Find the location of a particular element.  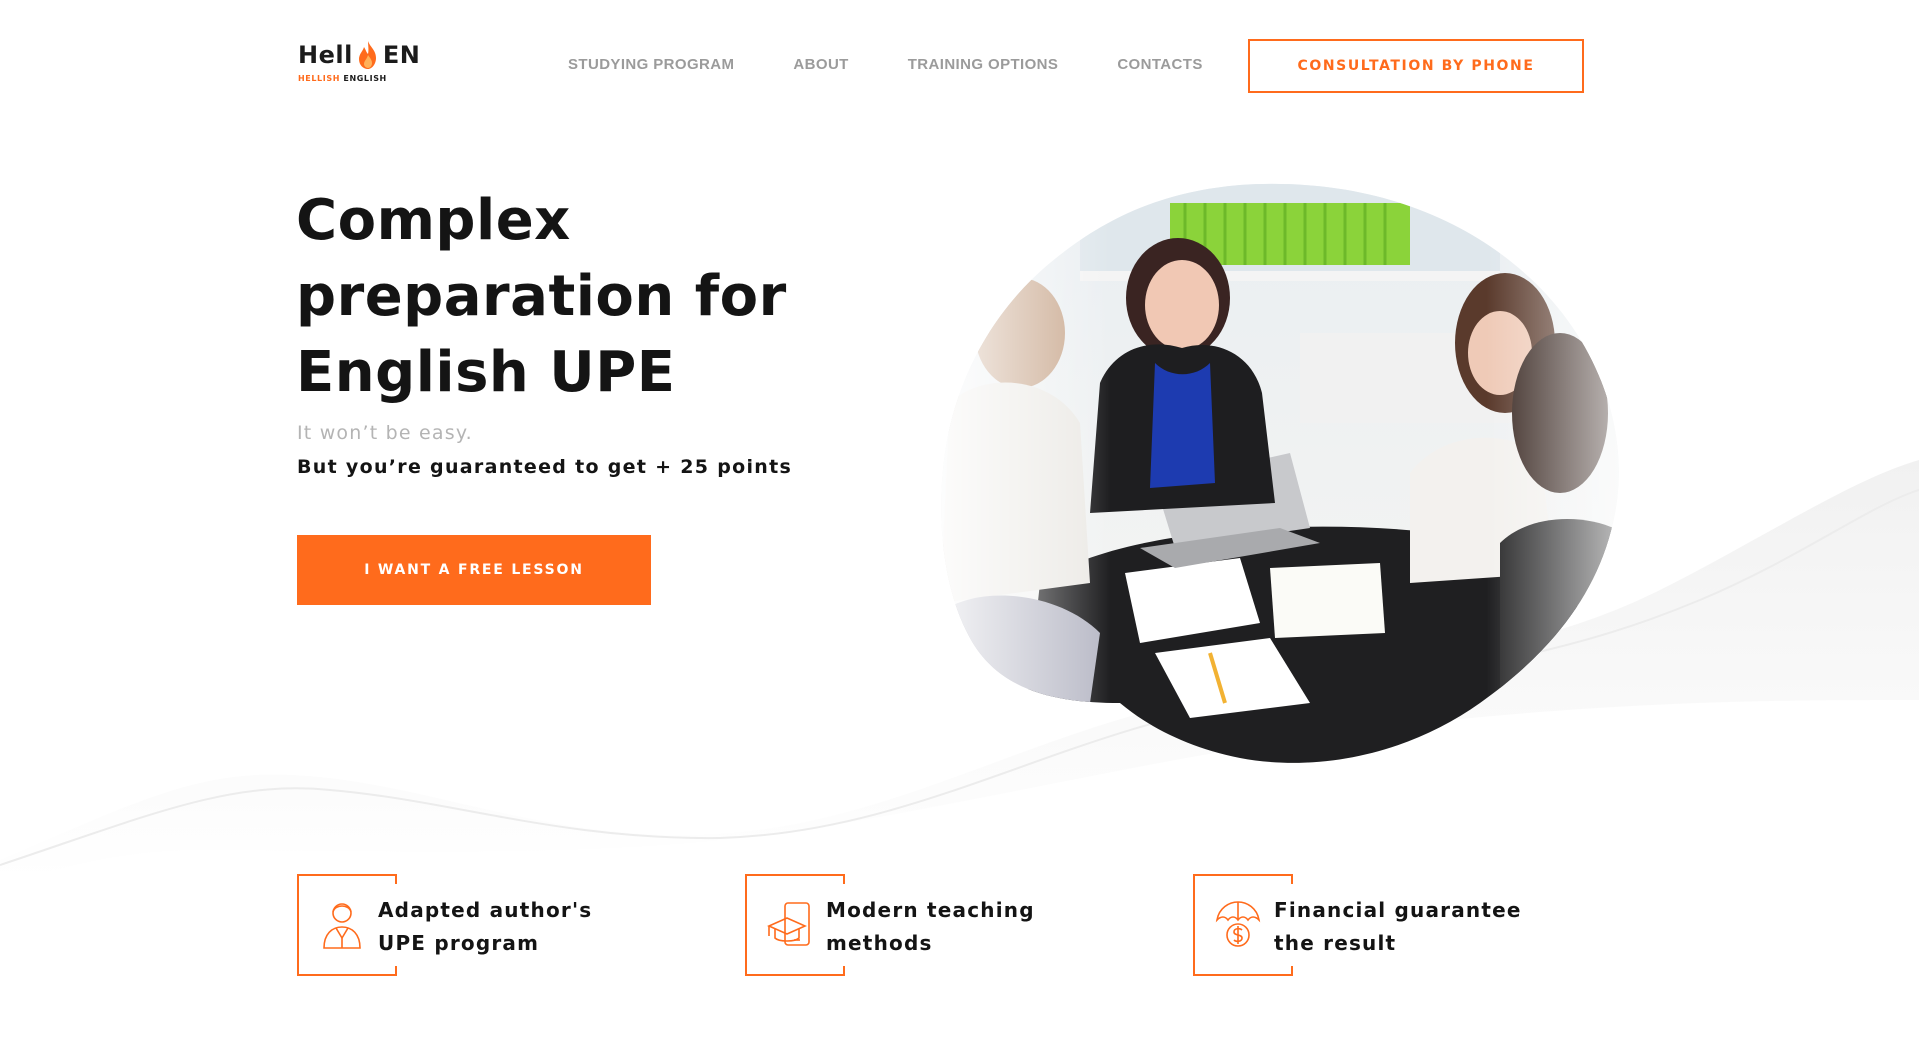

hero-subtitle-strong: But you’re guaranteed to get + 25 points is located at coordinates (545, 467).